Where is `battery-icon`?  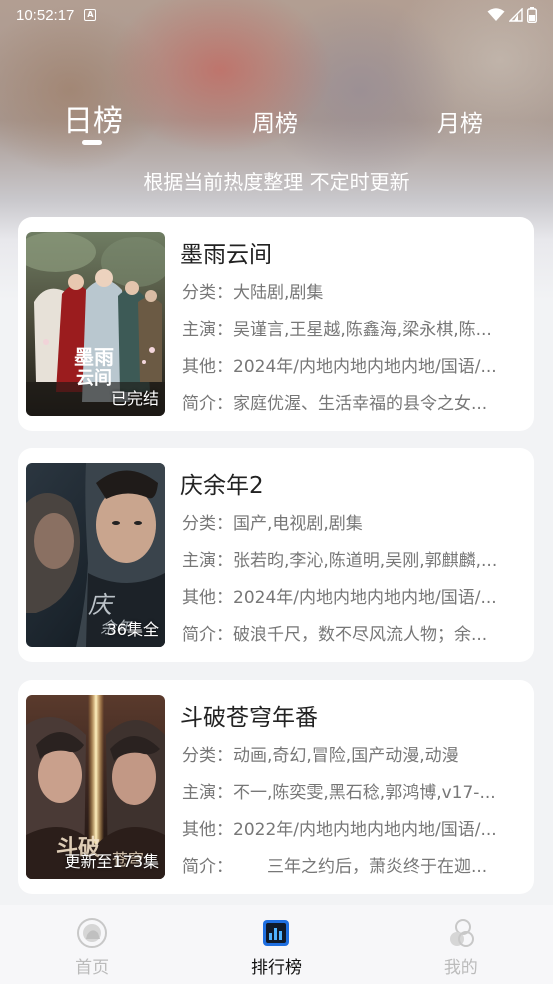
battery-icon is located at coordinates (532, 15).